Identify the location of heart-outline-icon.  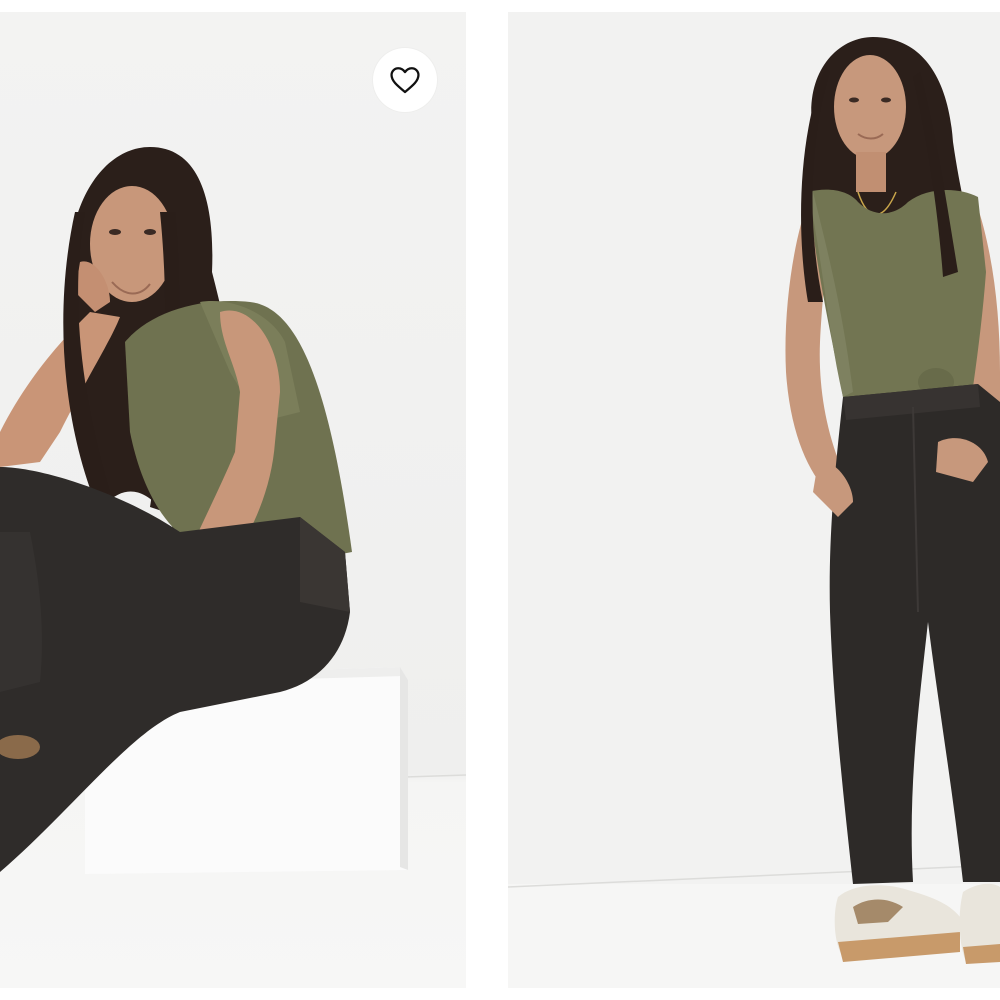
(405, 80).